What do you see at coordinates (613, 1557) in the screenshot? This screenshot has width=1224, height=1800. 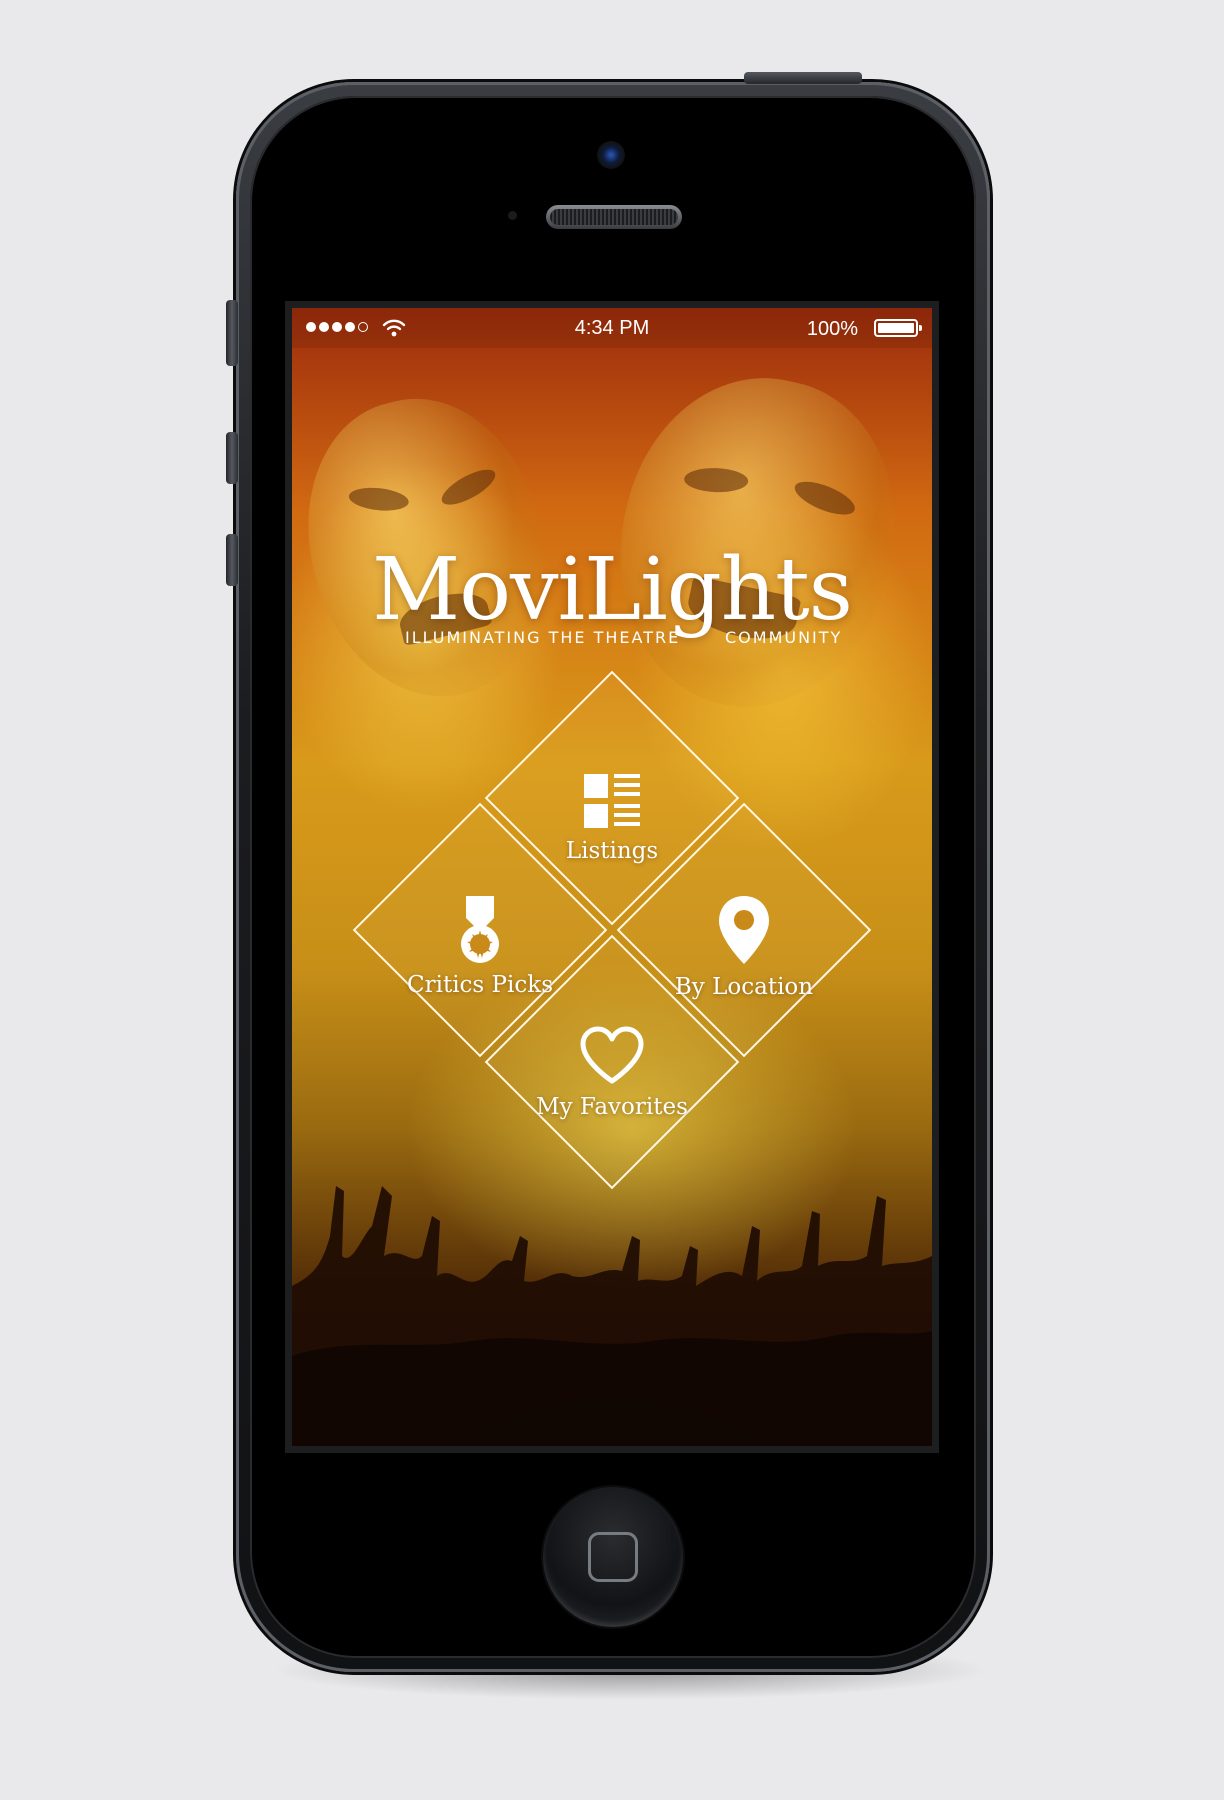 I see `home-button` at bounding box center [613, 1557].